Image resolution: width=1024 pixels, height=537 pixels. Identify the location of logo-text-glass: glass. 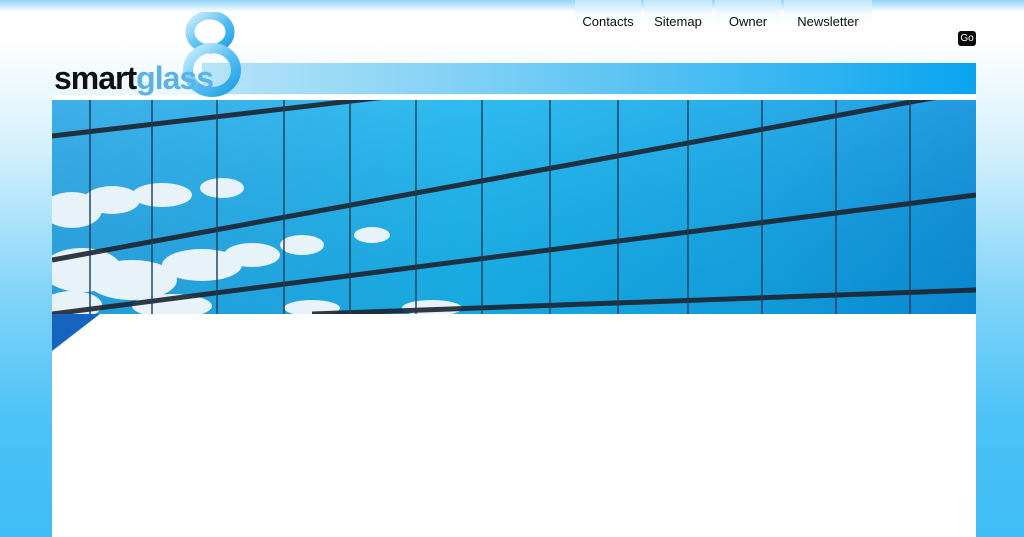
(175, 78).